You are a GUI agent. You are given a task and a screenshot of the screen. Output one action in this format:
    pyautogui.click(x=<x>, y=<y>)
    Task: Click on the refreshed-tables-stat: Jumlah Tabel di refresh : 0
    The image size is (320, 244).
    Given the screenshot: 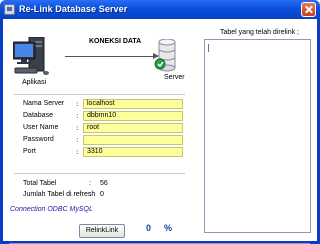 What is the action you would take?
    pyautogui.click(x=63, y=194)
    